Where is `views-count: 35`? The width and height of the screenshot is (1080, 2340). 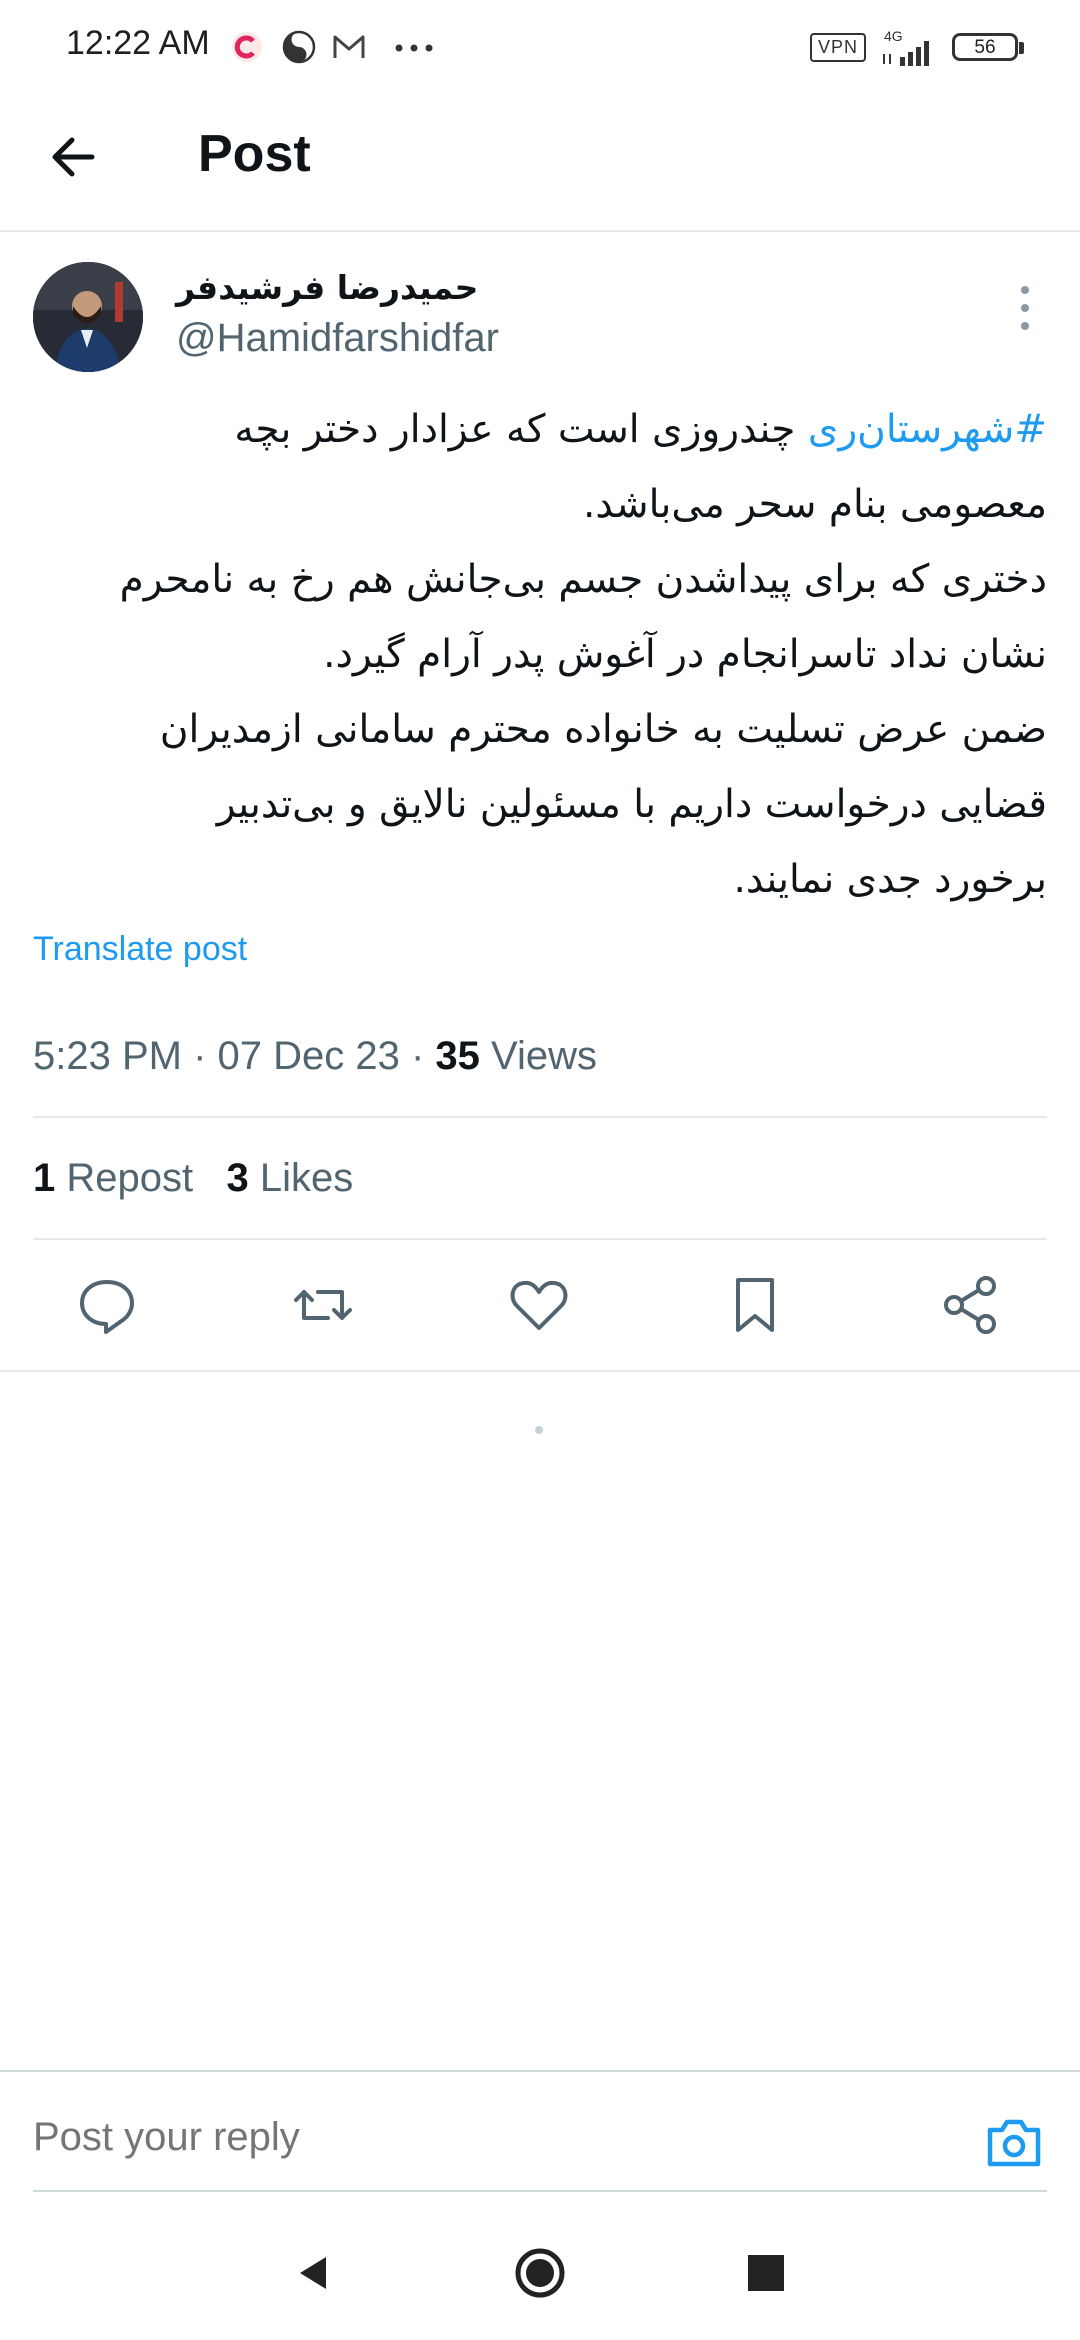
views-count: 35 is located at coordinates (457, 1056).